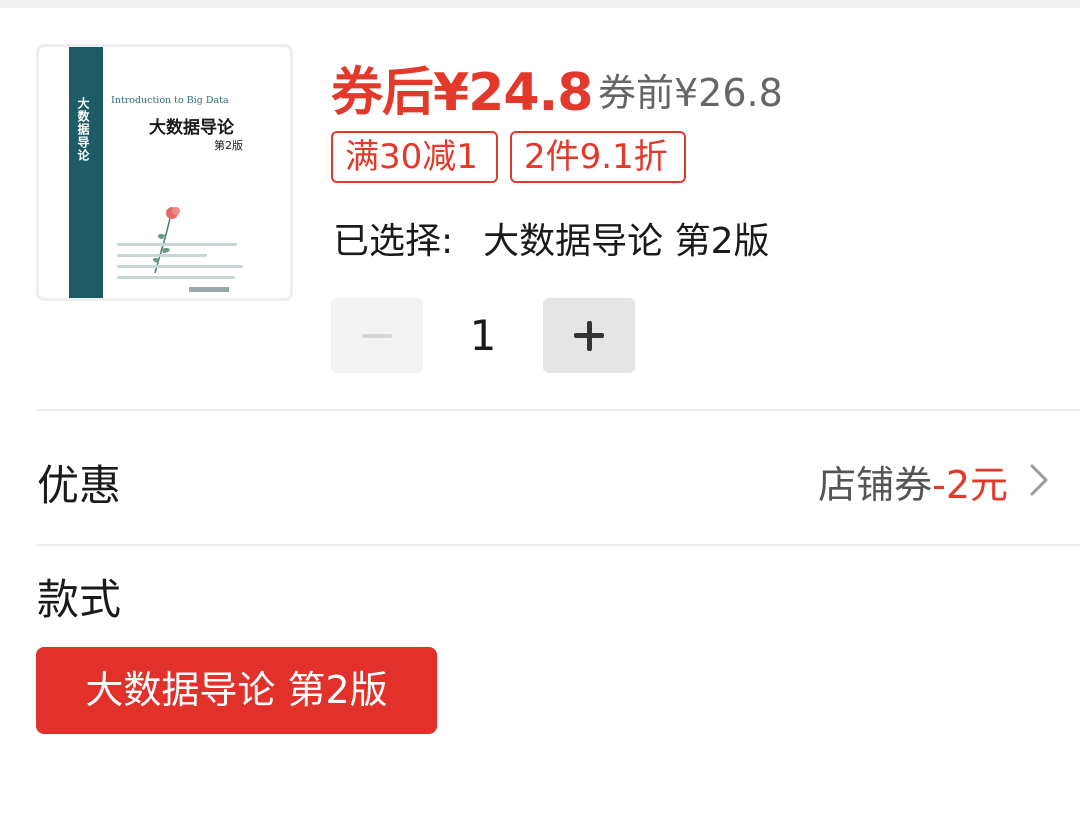  I want to click on increase-quantity-button, so click(589, 335).